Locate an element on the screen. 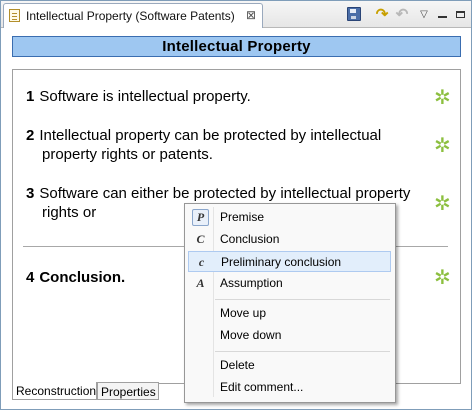  menu-item-label: Preliminary conclusion is located at coordinates (281, 262).